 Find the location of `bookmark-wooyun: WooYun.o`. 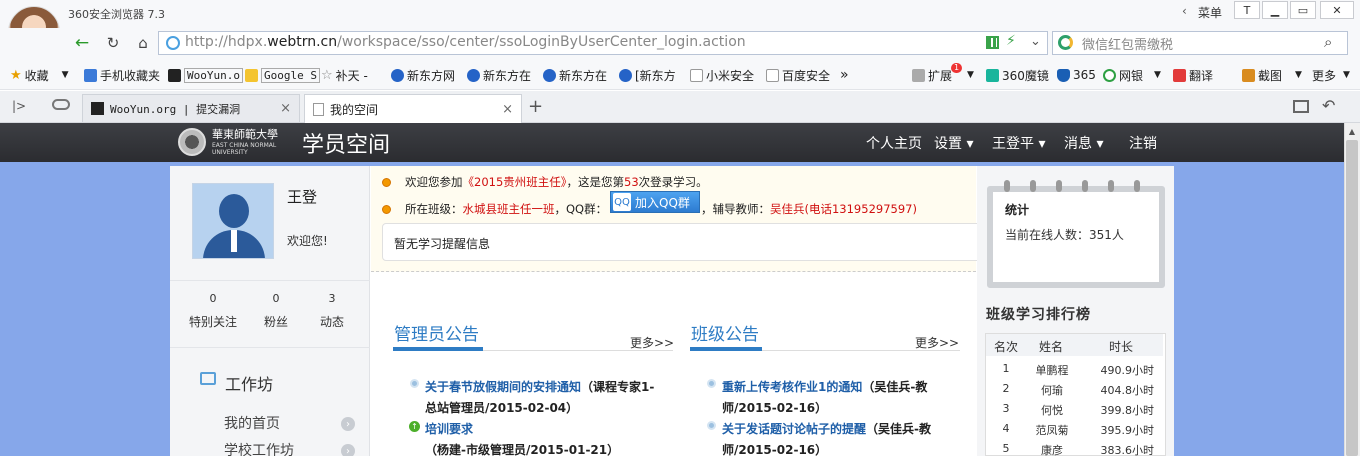

bookmark-wooyun: WooYun.o is located at coordinates (205, 75).